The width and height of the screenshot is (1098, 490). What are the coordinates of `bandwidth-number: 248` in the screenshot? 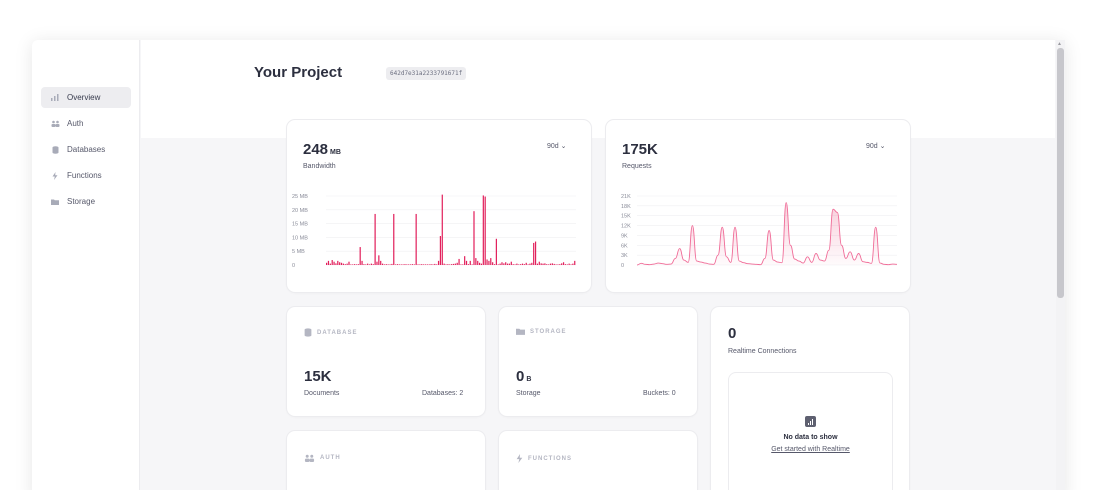 It's located at (316, 149).